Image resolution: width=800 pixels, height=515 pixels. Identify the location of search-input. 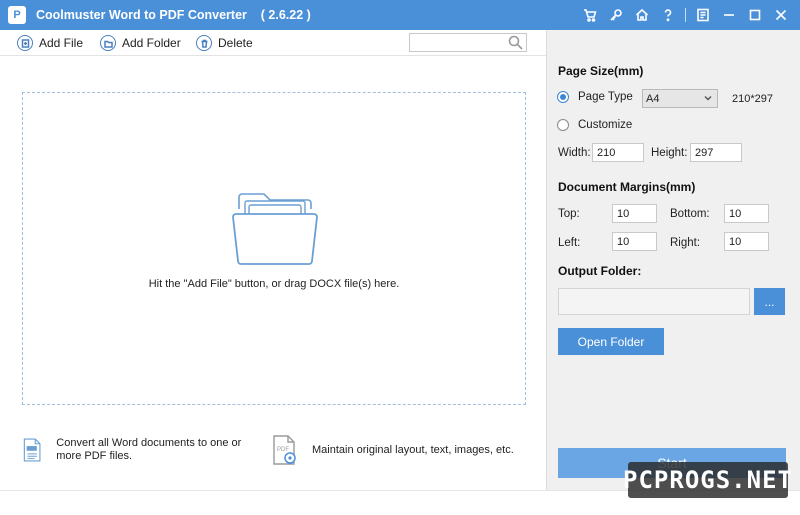
(458, 42).